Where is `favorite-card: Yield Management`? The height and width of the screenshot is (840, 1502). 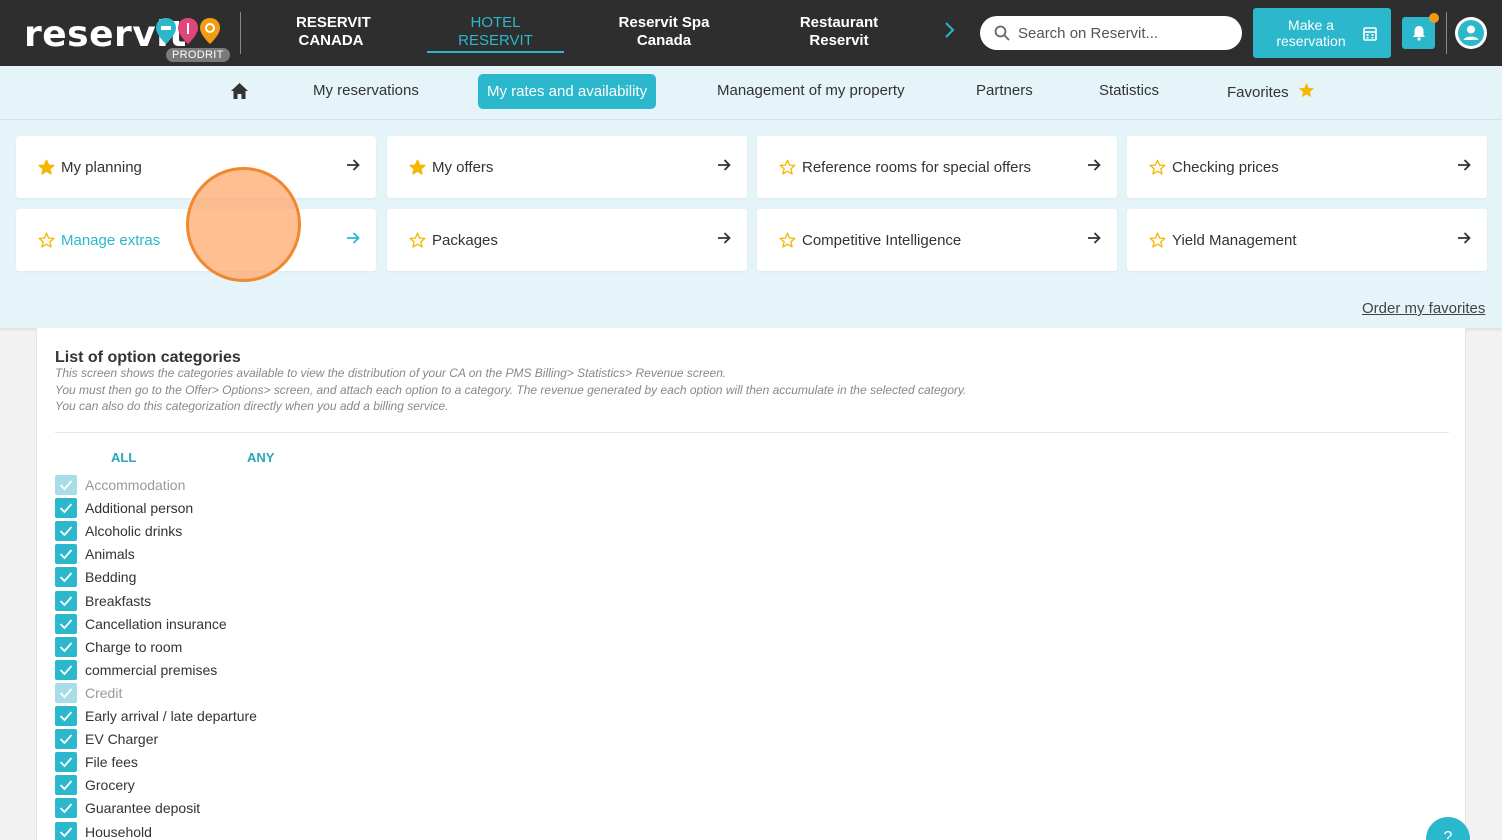
favorite-card: Yield Management is located at coordinates (1307, 240).